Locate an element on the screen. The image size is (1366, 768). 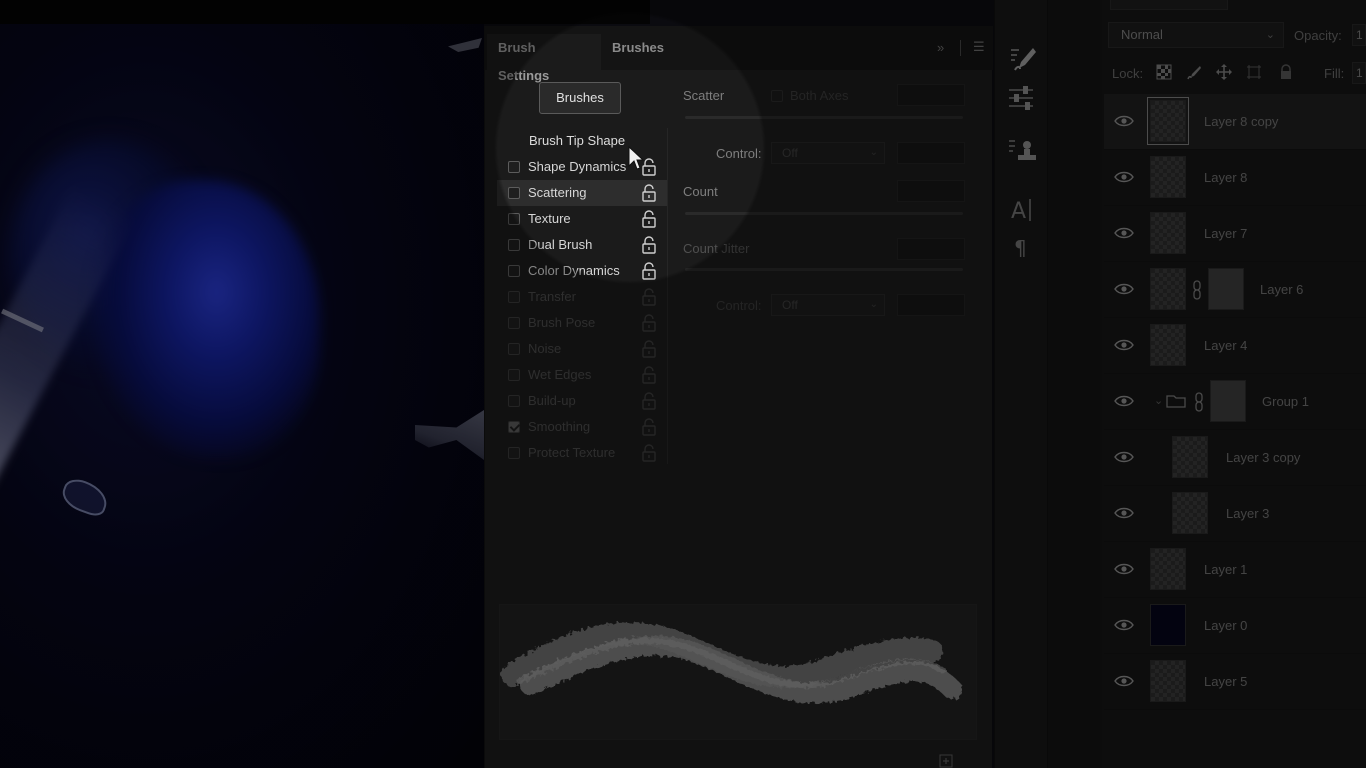
lock-all-icon is located at coordinates (1286, 72).